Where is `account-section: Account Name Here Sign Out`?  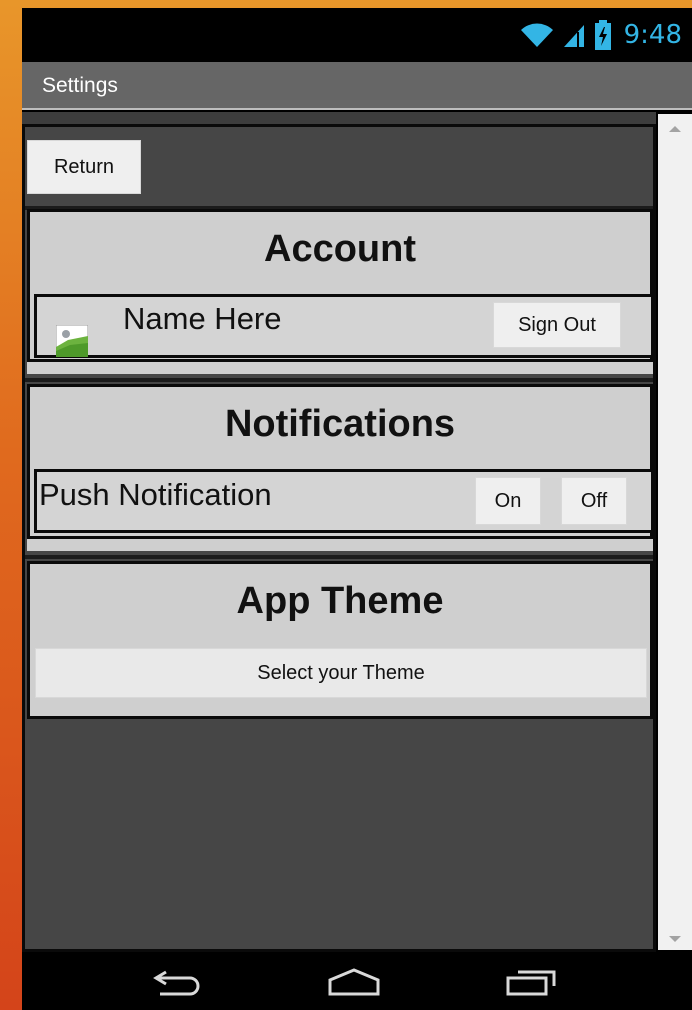
account-section: Account Name Here Sign Out is located at coordinates (340, 285).